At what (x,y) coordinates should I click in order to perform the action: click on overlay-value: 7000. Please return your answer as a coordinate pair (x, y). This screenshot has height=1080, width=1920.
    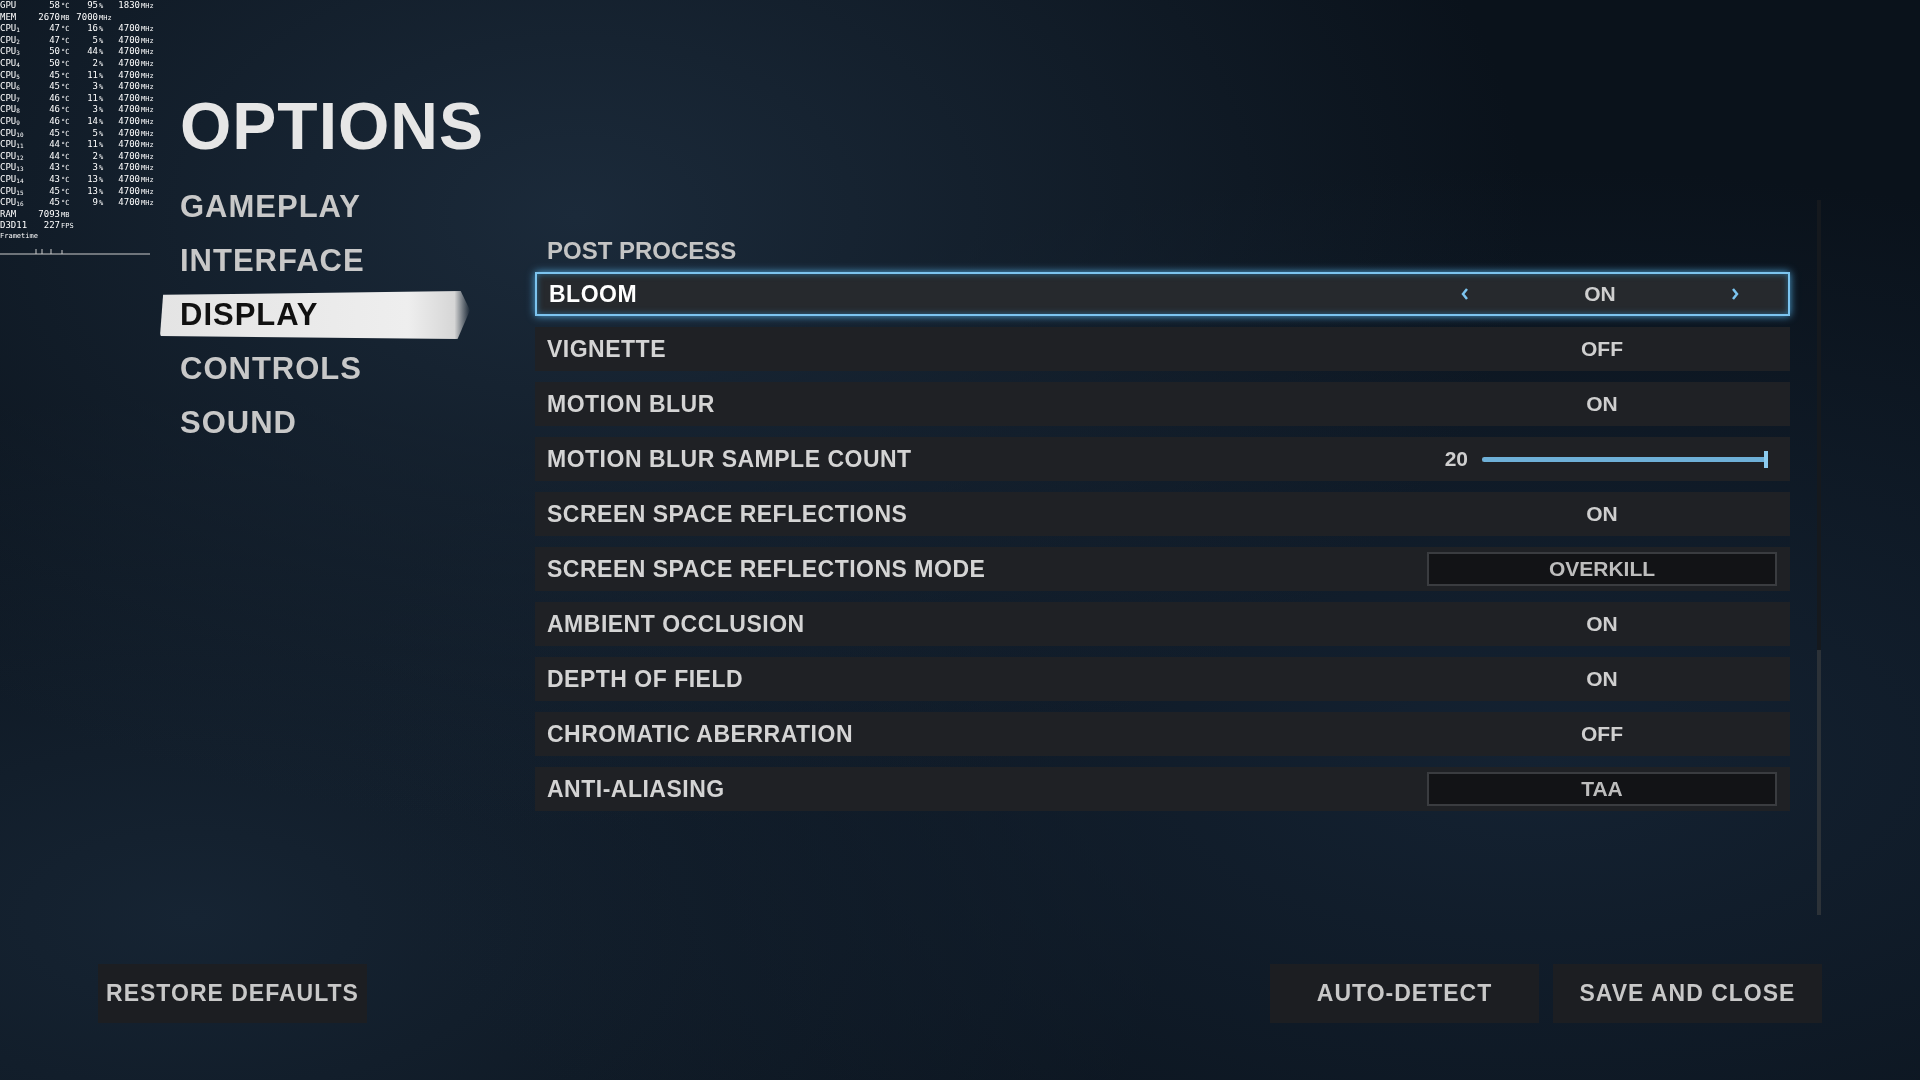
    Looking at the image, I should click on (86, 17).